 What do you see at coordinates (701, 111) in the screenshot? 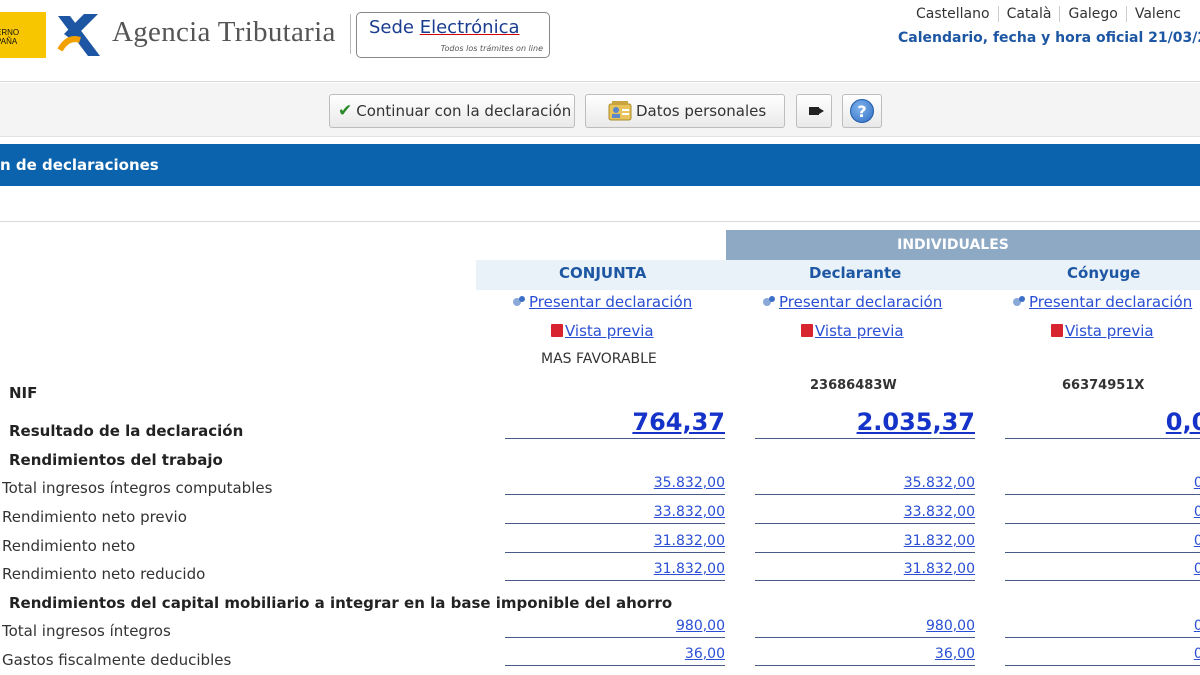
I see `personal-data-label: Datos personales` at bounding box center [701, 111].